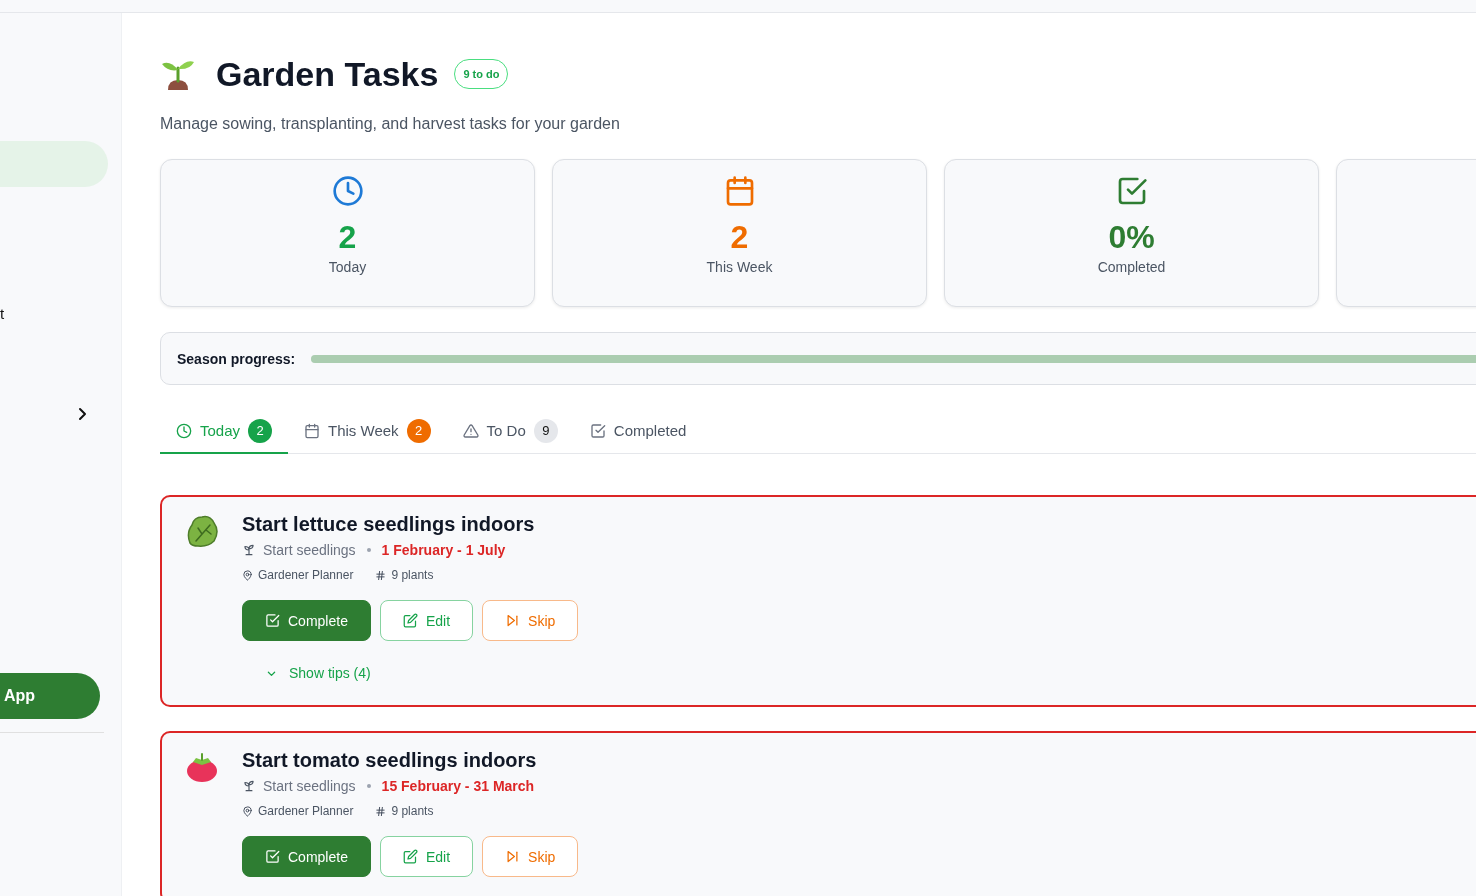  Describe the element at coordinates (739, 267) in the screenshot. I see `stat-label: This Week` at that location.